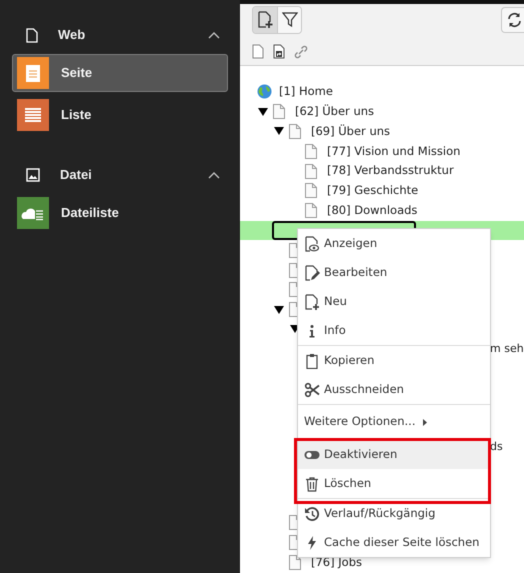 This screenshot has width=524, height=573. I want to click on section-title: Datei, so click(76, 175).